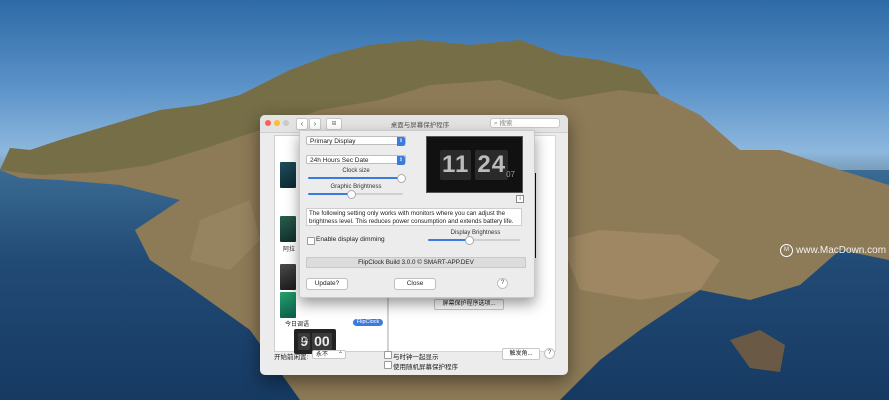 This screenshot has width=889, height=400. Describe the element at coordinates (268, 123) in the screenshot. I see `close-window-icon` at that location.